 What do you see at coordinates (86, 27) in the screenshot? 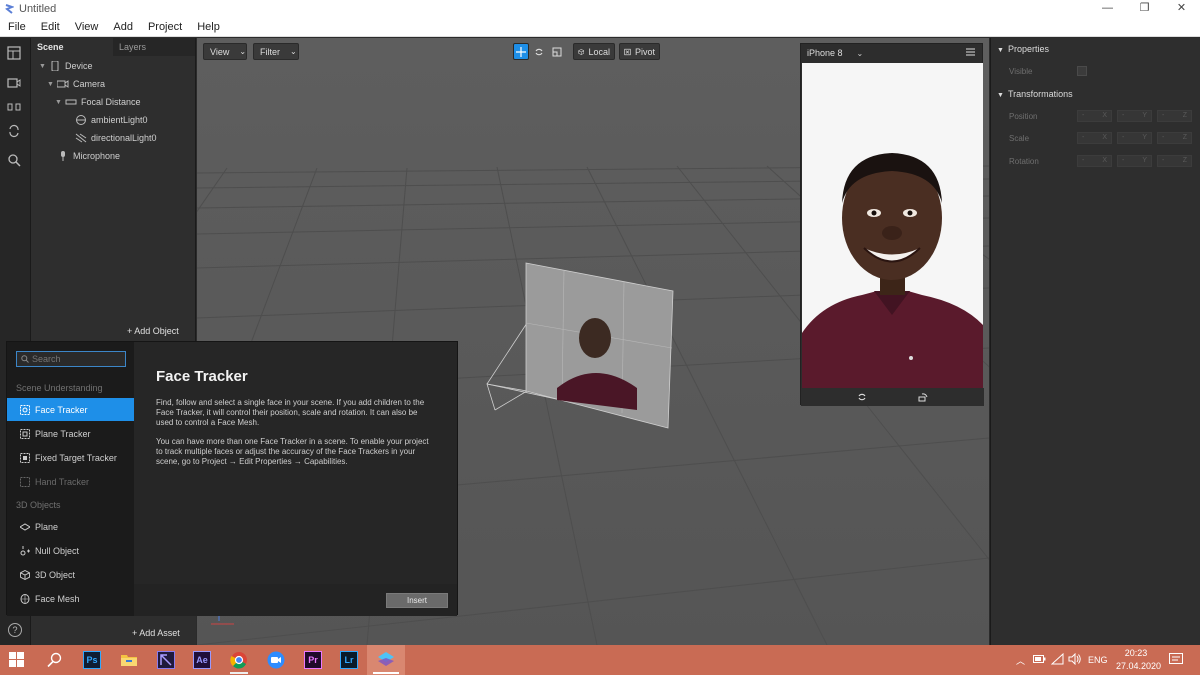
I see `menu-view: View` at bounding box center [86, 27].